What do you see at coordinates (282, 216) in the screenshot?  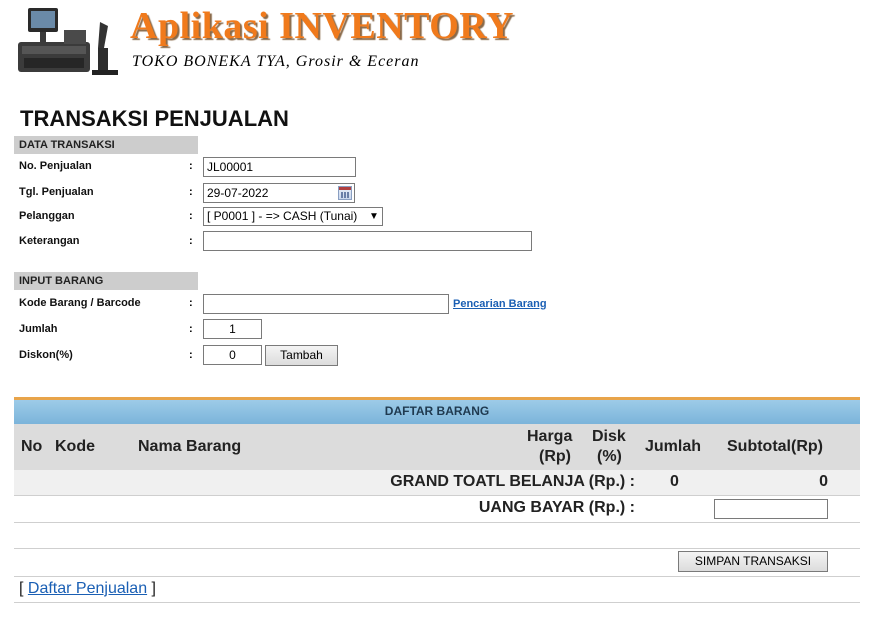 I see `pelanggan-selected: [ P0001 ] - => CASH (Tunai)` at bounding box center [282, 216].